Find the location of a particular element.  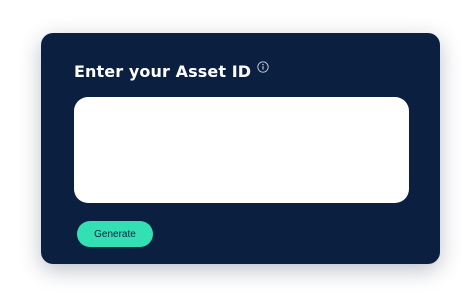

info-icon is located at coordinates (263, 66).